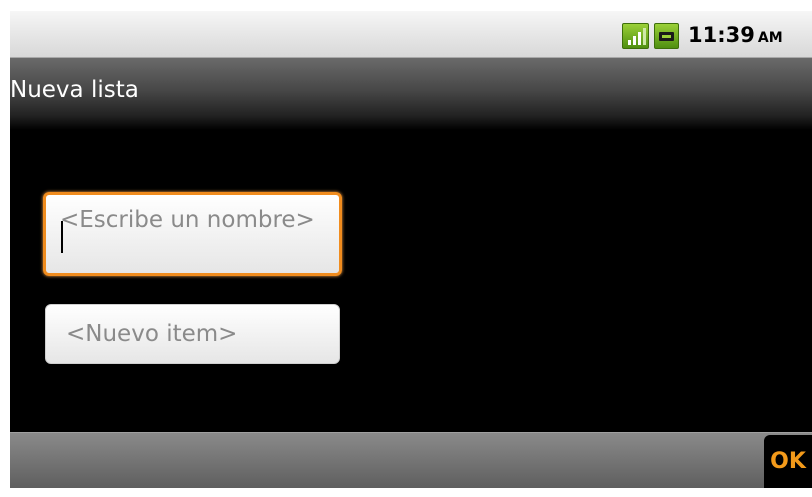  I want to click on text-cursor, so click(62, 237).